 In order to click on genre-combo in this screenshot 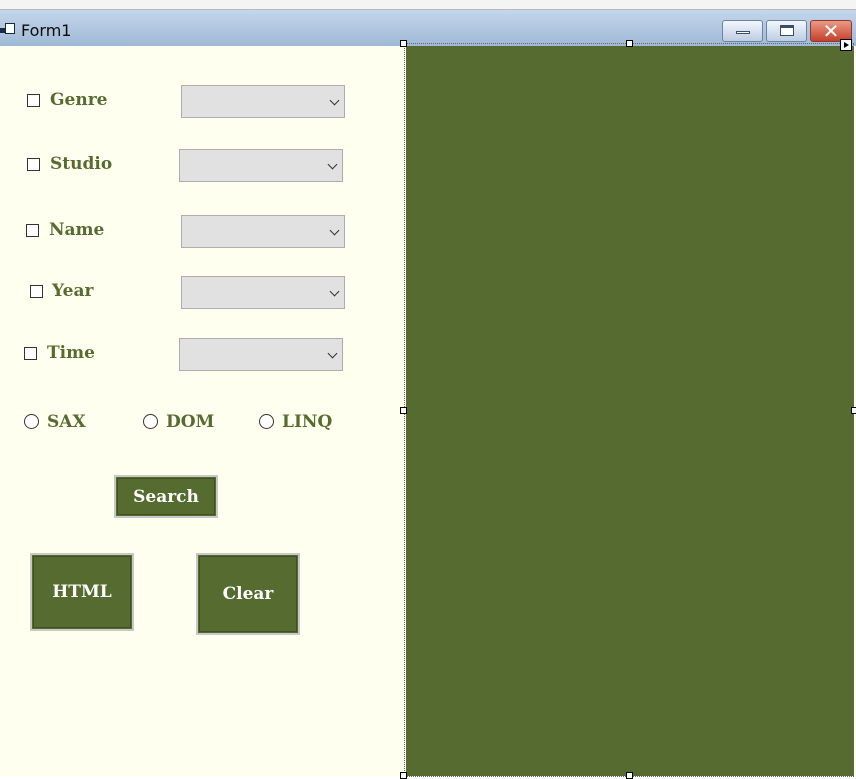, I will do `click(263, 101)`.